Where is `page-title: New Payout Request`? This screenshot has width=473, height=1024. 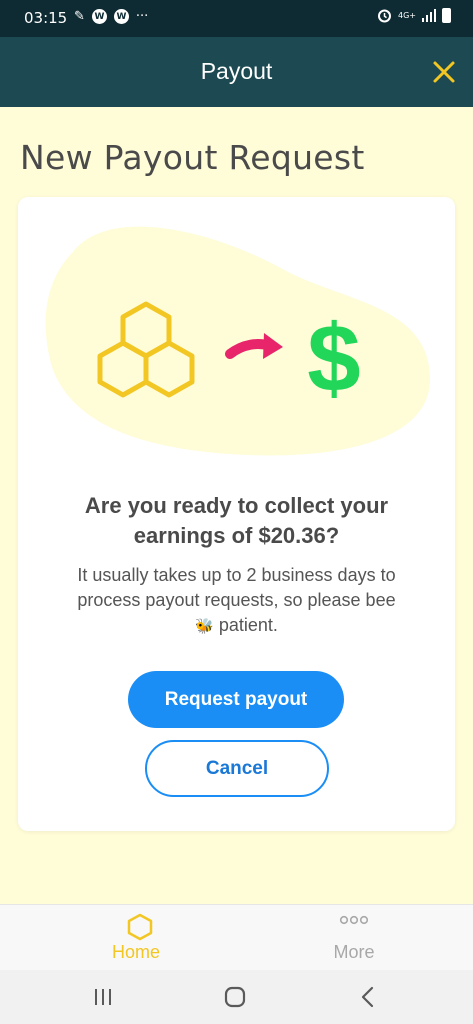
page-title: New Payout Request is located at coordinates (192, 157).